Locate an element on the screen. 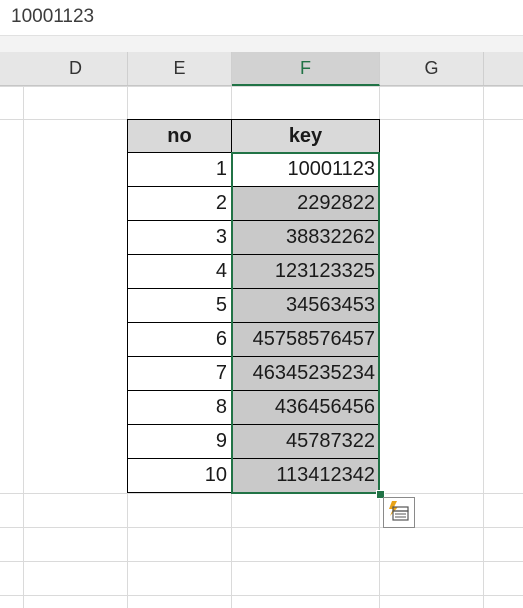 The width and height of the screenshot is (523, 608). header-no: no is located at coordinates (179, 136).